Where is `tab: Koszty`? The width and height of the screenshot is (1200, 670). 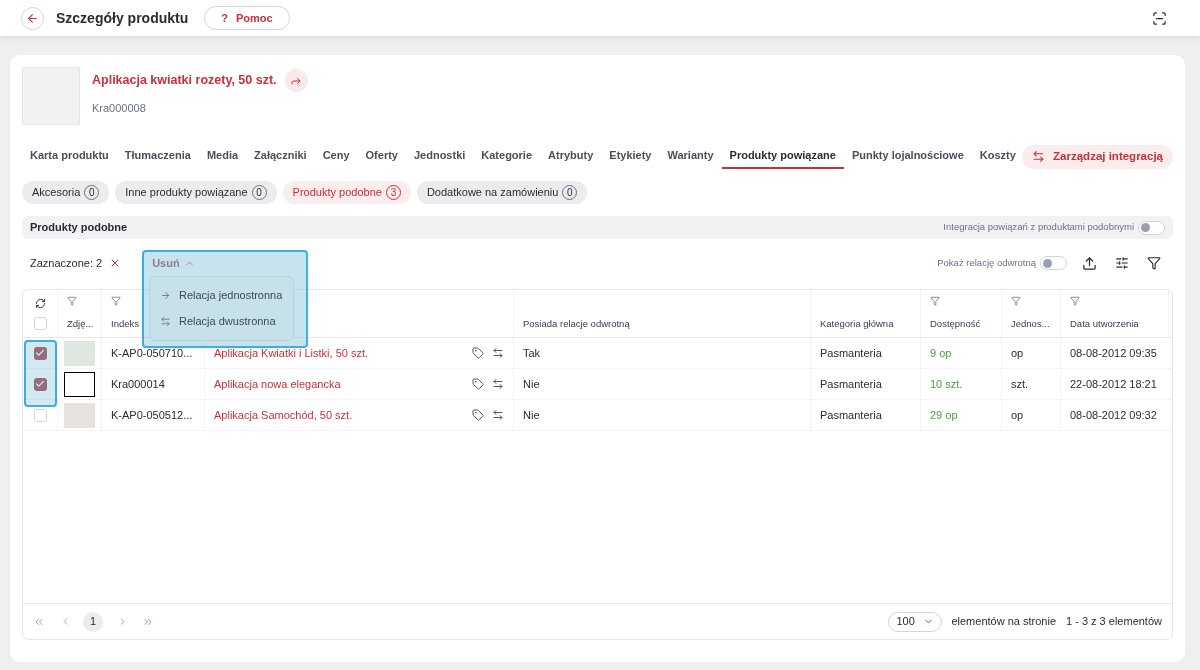
tab: Koszty is located at coordinates (993, 156).